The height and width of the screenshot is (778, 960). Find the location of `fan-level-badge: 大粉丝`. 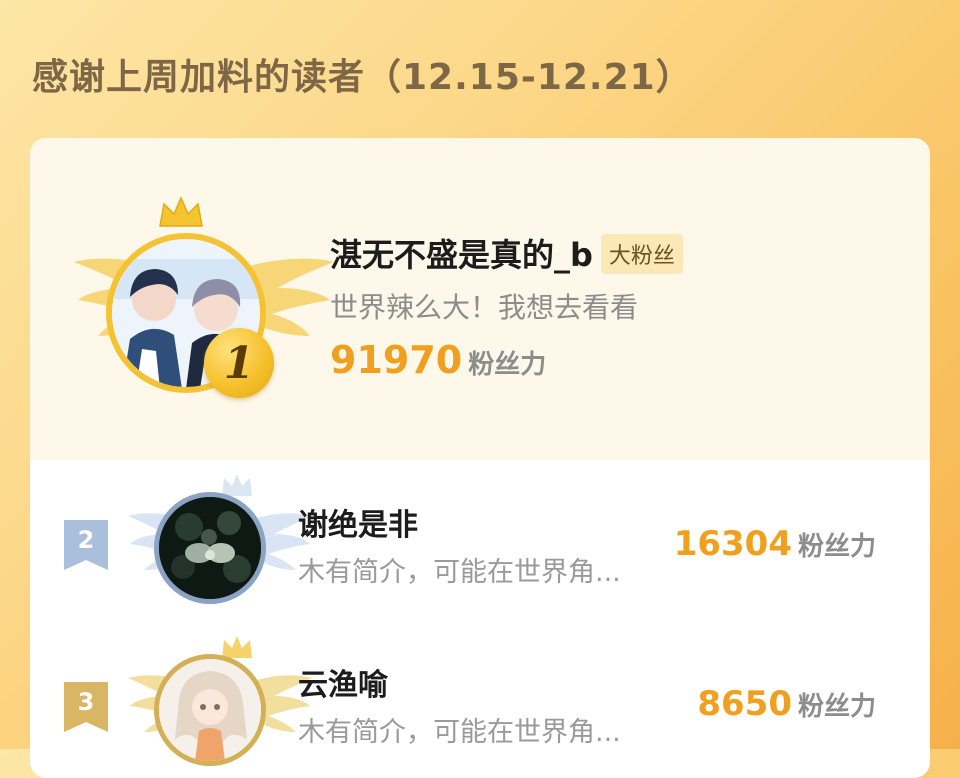

fan-level-badge: 大粉丝 is located at coordinates (641, 254).